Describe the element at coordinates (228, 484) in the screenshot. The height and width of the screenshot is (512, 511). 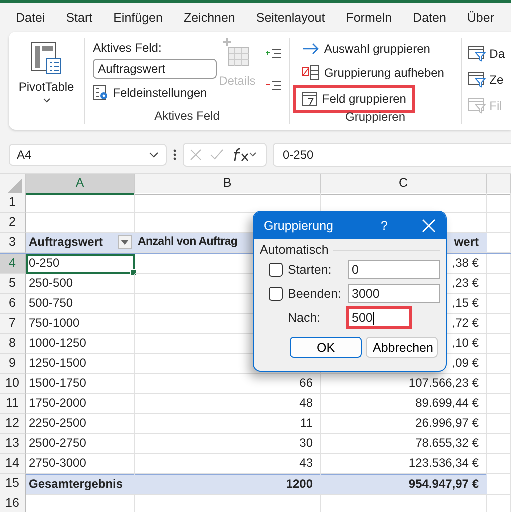
I see `table-cell: 1200` at that location.